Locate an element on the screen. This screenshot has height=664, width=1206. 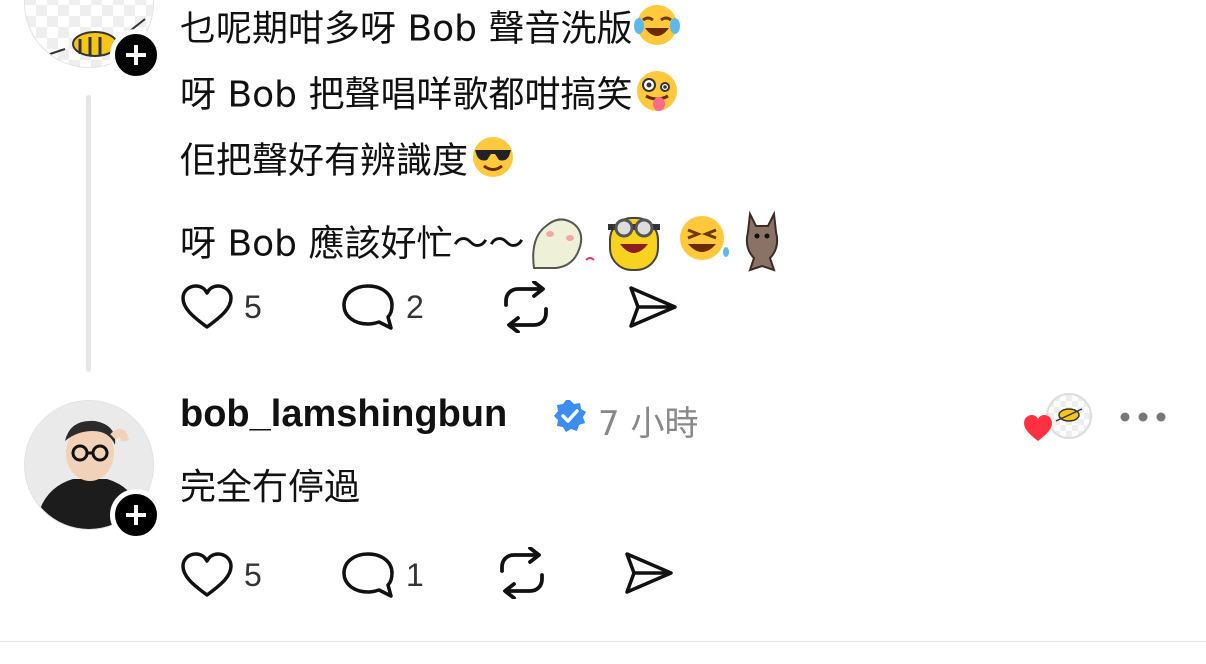
dancing-blob-sticker-icon is located at coordinates (564, 243).